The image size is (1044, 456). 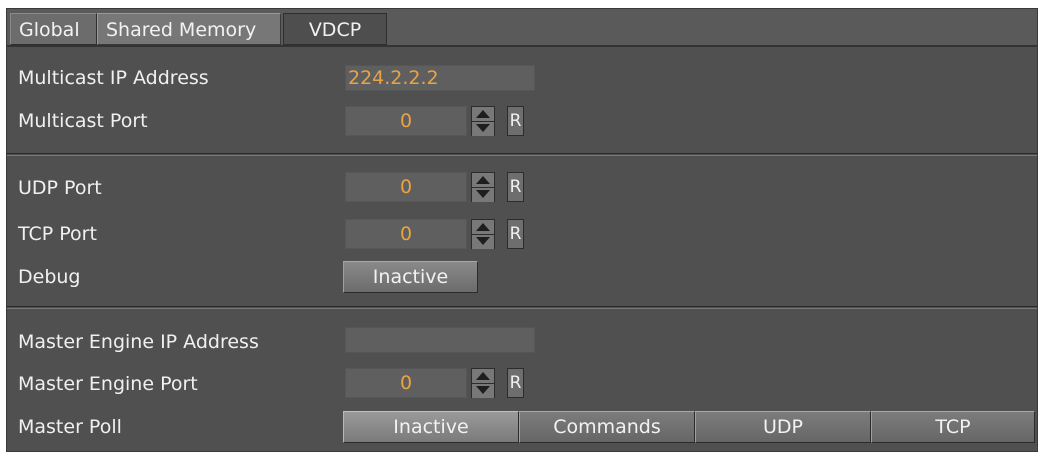 I want to click on tab-vdcp: VDCP, so click(x=335, y=29).